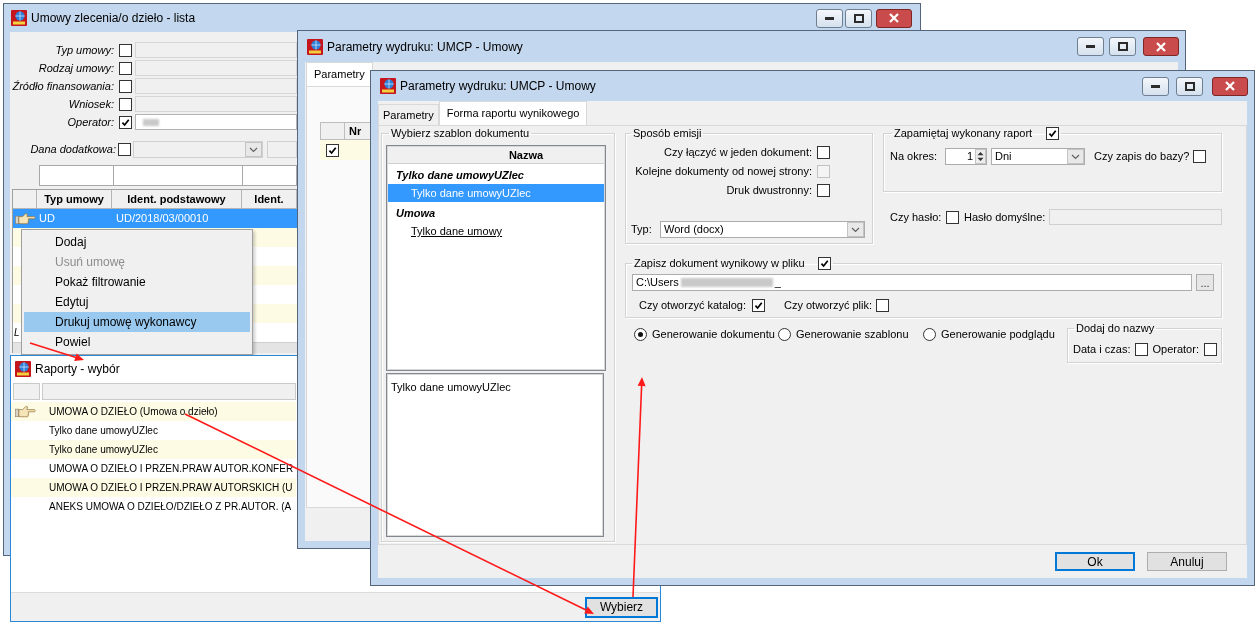 The width and height of the screenshot is (1257, 624). Describe the element at coordinates (1135, 217) in the screenshot. I see `password-field` at that location.